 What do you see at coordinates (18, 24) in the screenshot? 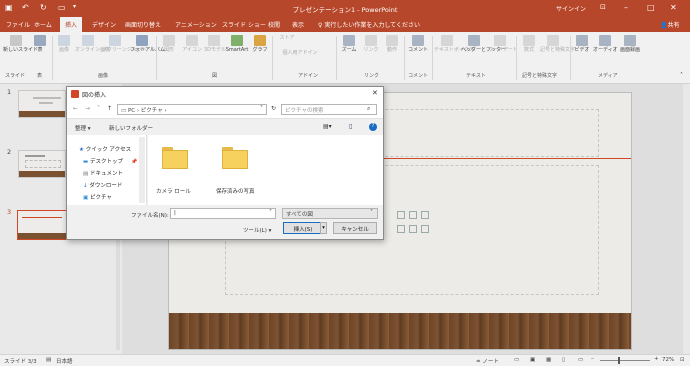
I see `tab-file: ファイル` at bounding box center [18, 24].